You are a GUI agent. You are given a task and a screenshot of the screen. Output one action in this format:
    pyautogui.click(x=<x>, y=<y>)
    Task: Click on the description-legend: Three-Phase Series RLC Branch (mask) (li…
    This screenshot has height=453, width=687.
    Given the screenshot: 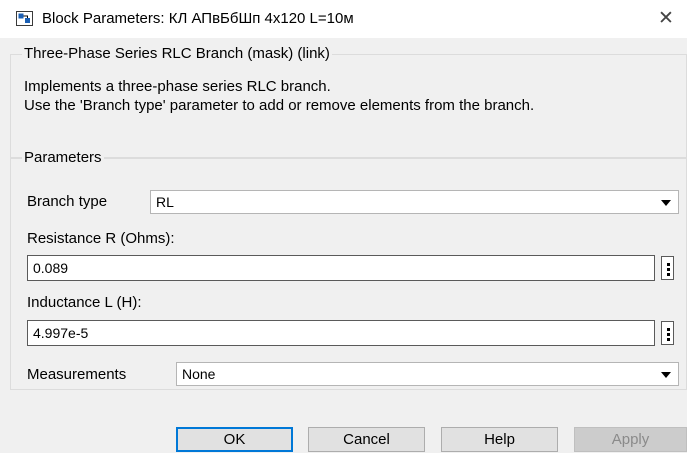 What is the action you would take?
    pyautogui.click(x=177, y=54)
    